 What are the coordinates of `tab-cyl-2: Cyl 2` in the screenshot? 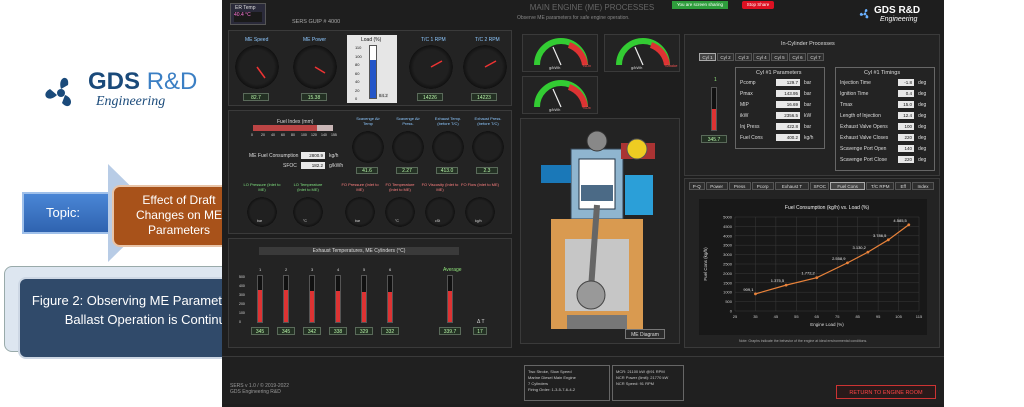 It's located at (725, 57).